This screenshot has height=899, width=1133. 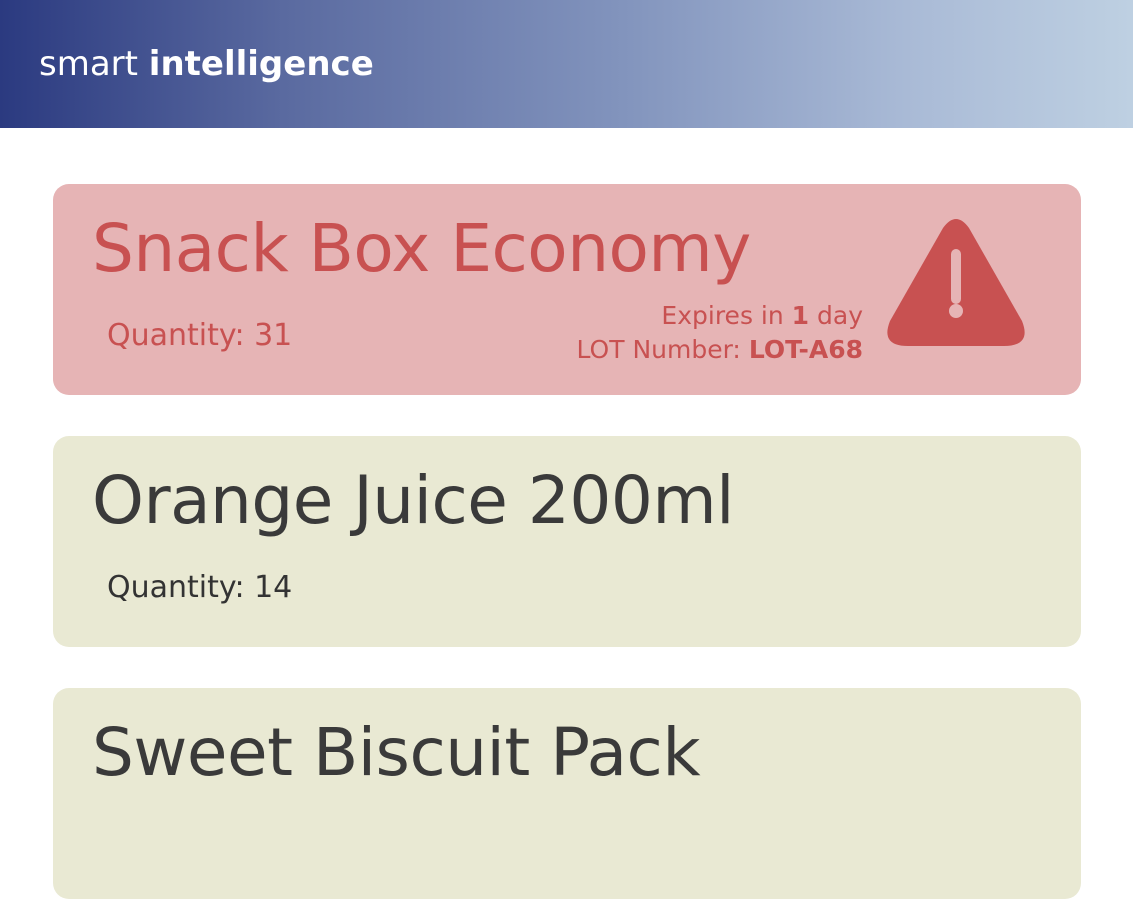 I want to click on brand-logo: smart intelligence, so click(x=206, y=64).